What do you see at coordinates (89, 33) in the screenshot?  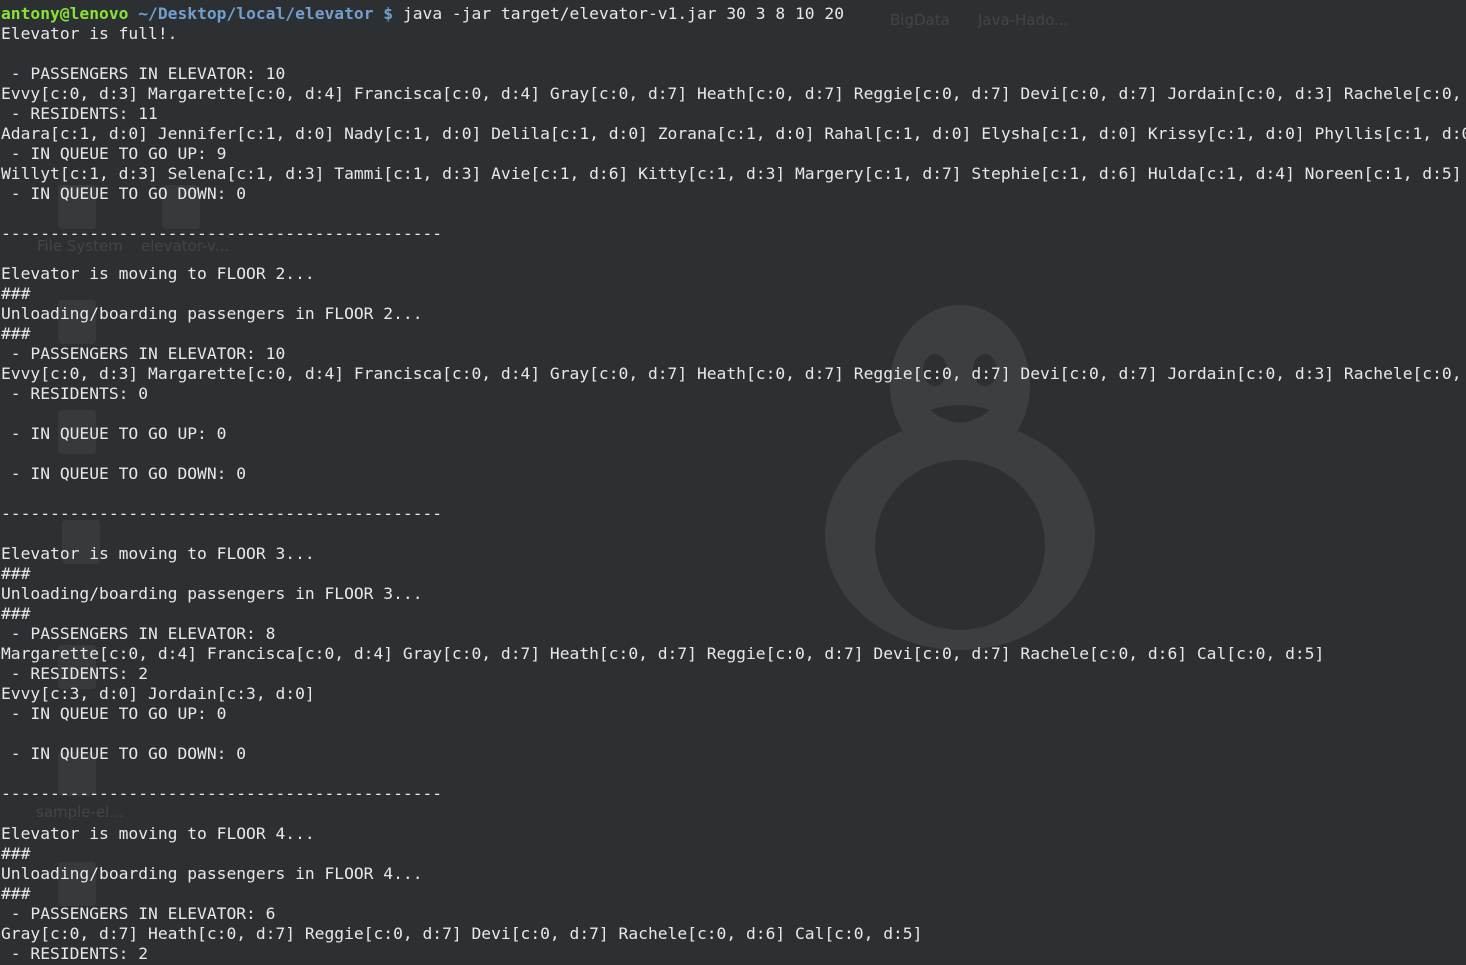 I see `output-line: Elevator is full!.` at bounding box center [89, 33].